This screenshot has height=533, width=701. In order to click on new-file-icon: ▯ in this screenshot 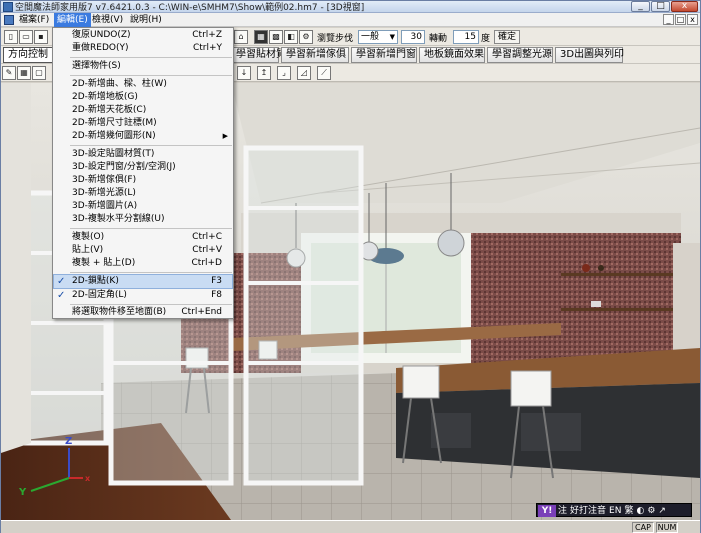, I will do `click(11, 37)`.